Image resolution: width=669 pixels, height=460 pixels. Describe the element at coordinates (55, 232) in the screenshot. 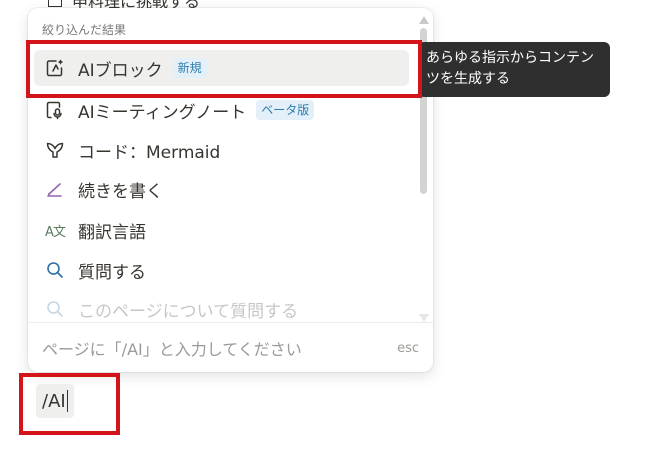

I see `translate-icon: A文` at that location.